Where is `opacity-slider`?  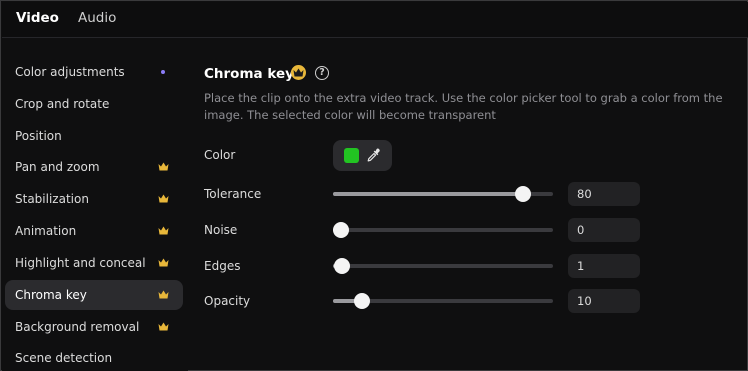 opacity-slider is located at coordinates (443, 301).